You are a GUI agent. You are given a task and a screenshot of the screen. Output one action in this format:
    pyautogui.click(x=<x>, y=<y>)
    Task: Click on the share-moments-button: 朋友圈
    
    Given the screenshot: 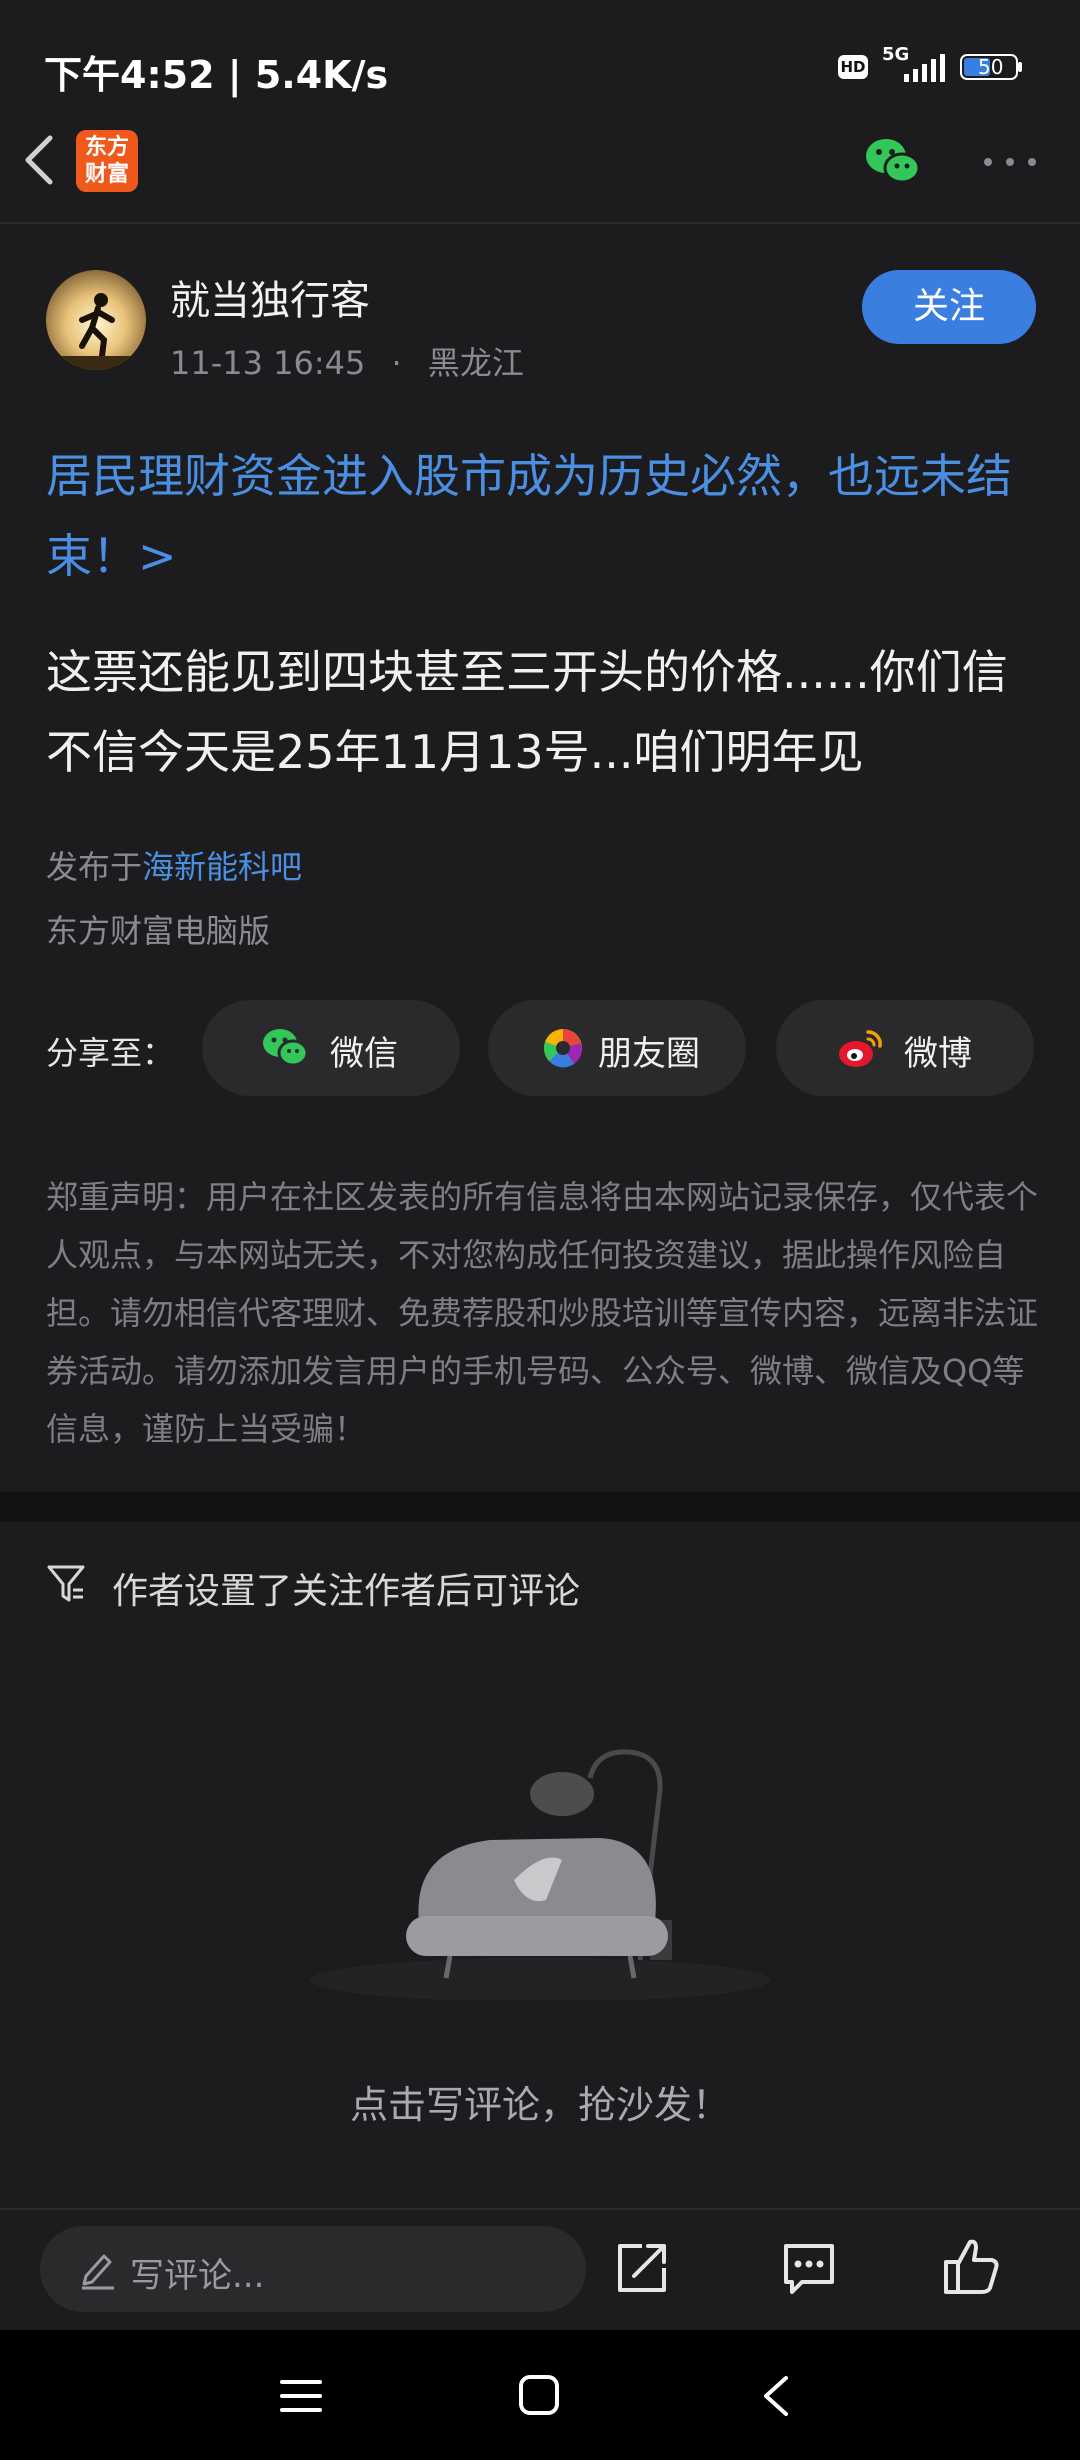 What is the action you would take?
    pyautogui.click(x=617, y=1048)
    